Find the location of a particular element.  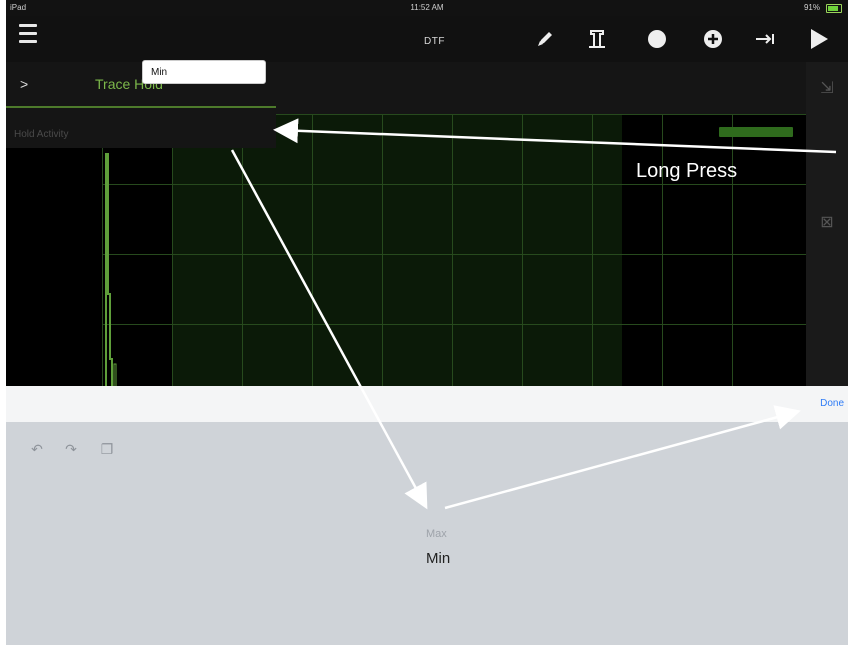

picker-option-min-selected: Min is located at coordinates (438, 558).